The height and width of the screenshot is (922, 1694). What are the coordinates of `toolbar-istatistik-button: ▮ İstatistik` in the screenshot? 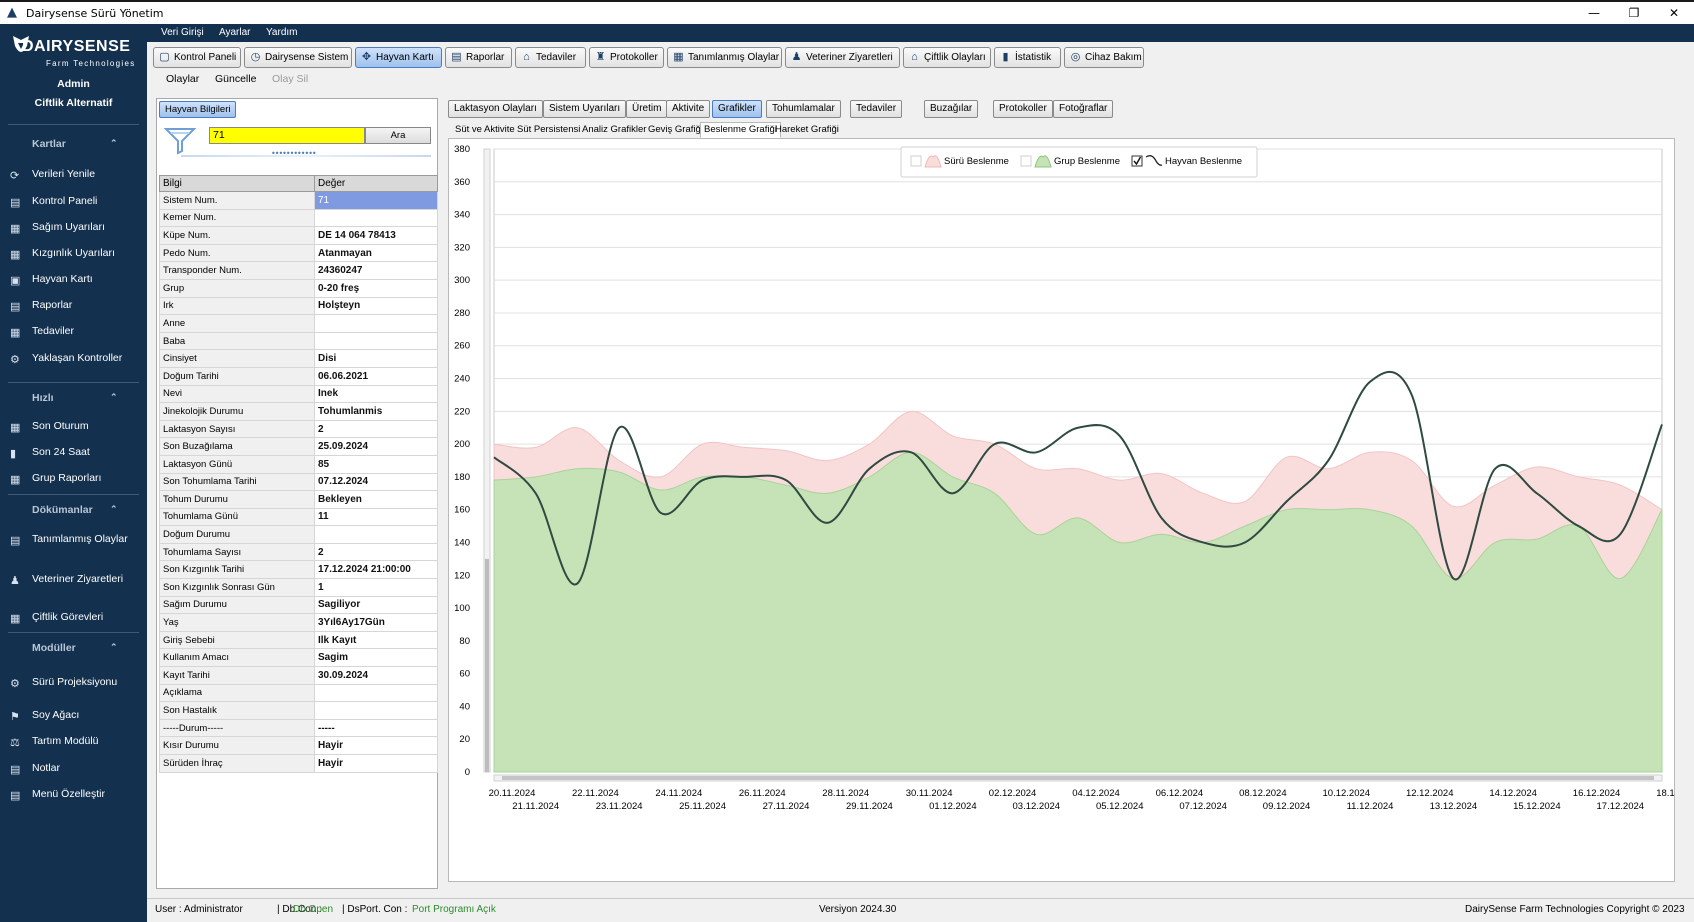 It's located at (1027, 57).